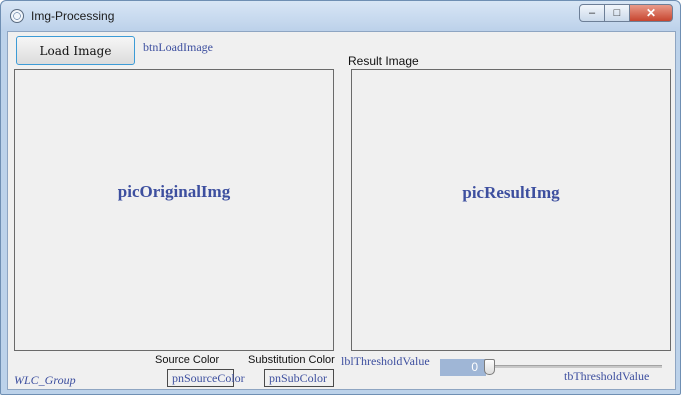 The width and height of the screenshot is (683, 397). I want to click on threshold-trackbar-name: tbThresholdValue, so click(607, 376).